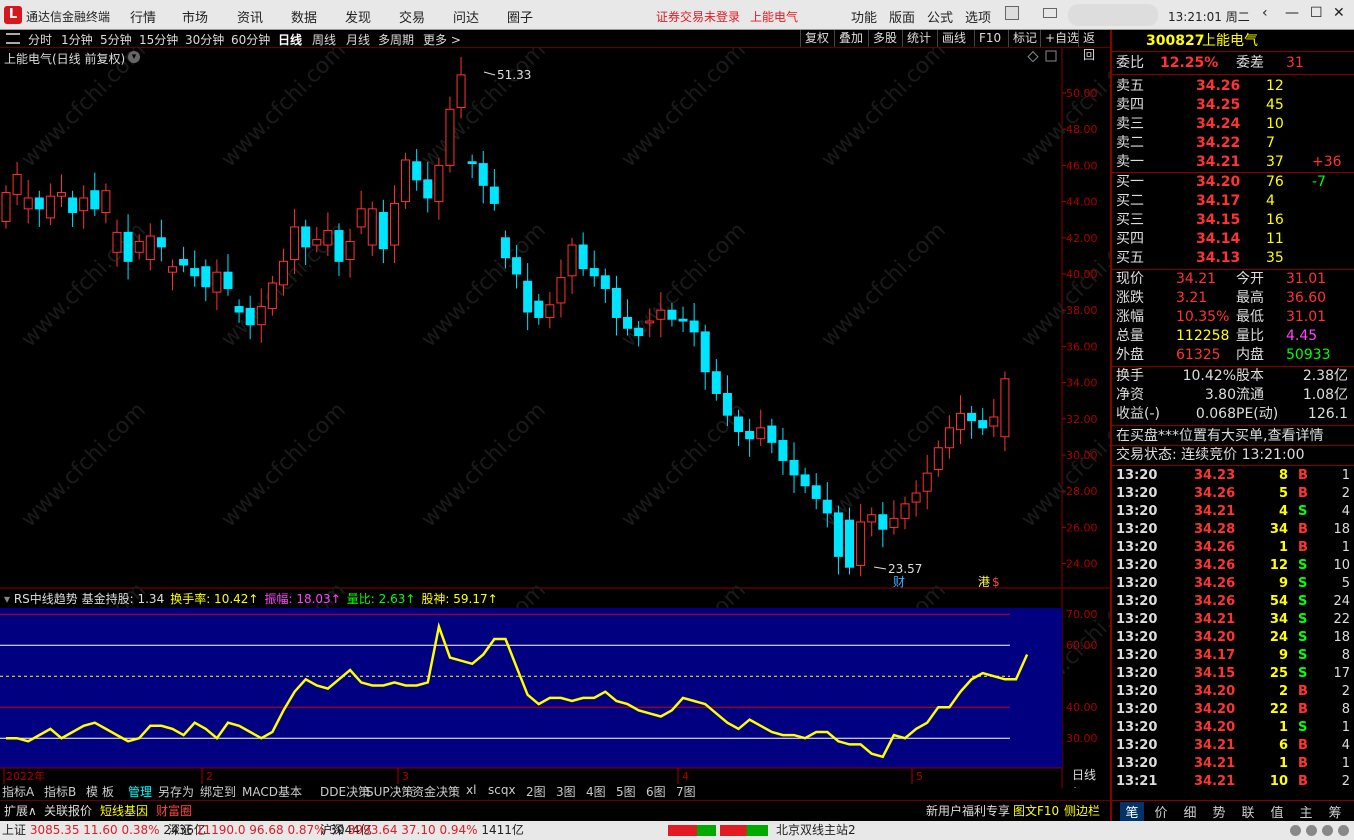  I want to click on side-tab-4: 联, so click(1248, 811).